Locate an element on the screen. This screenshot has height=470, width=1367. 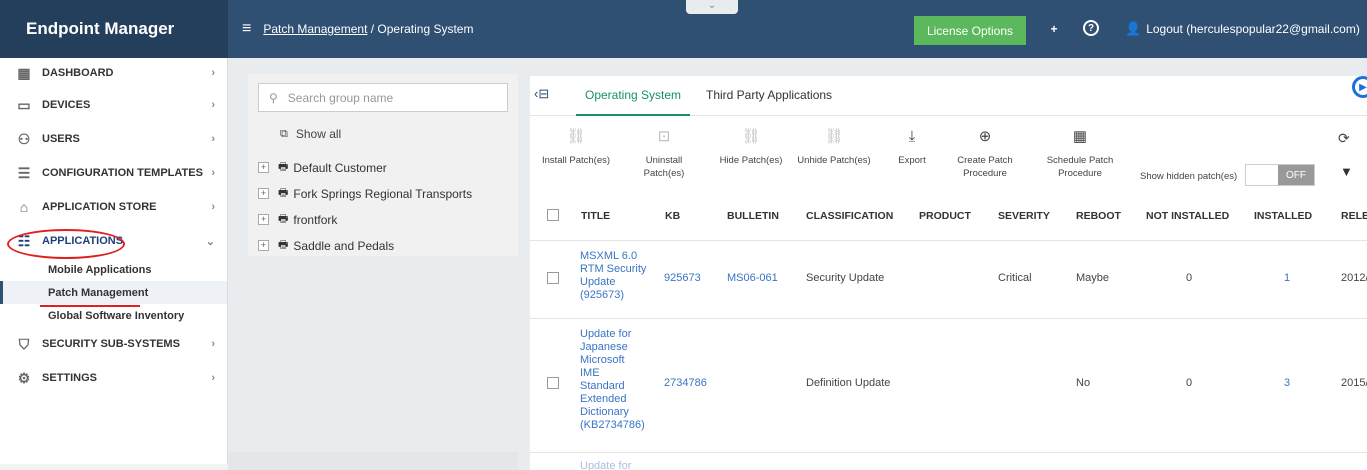
export-label: Export is located at coordinates (912, 160).